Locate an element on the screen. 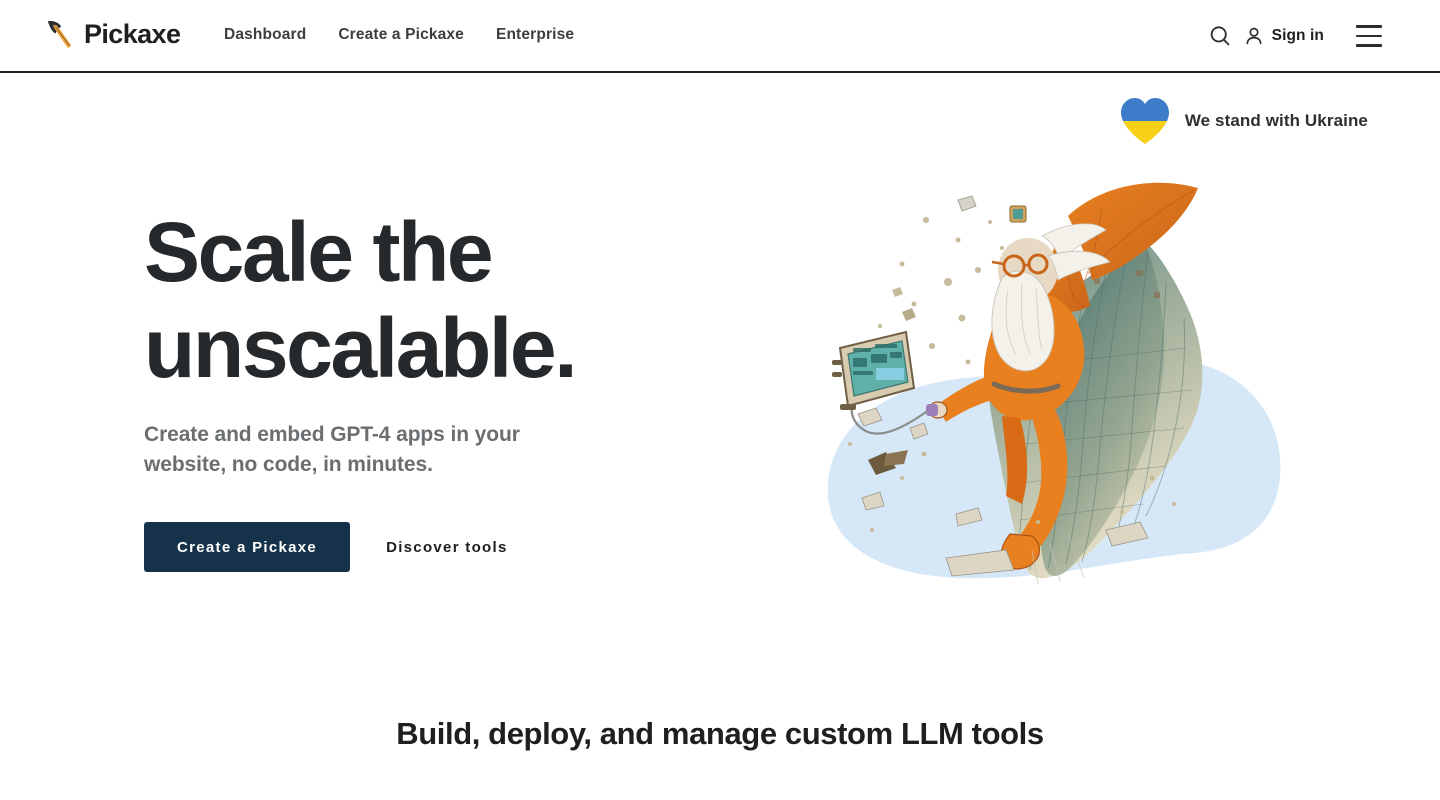 This screenshot has width=1440, height=800. sign-in-link: Sign in is located at coordinates (1283, 36).